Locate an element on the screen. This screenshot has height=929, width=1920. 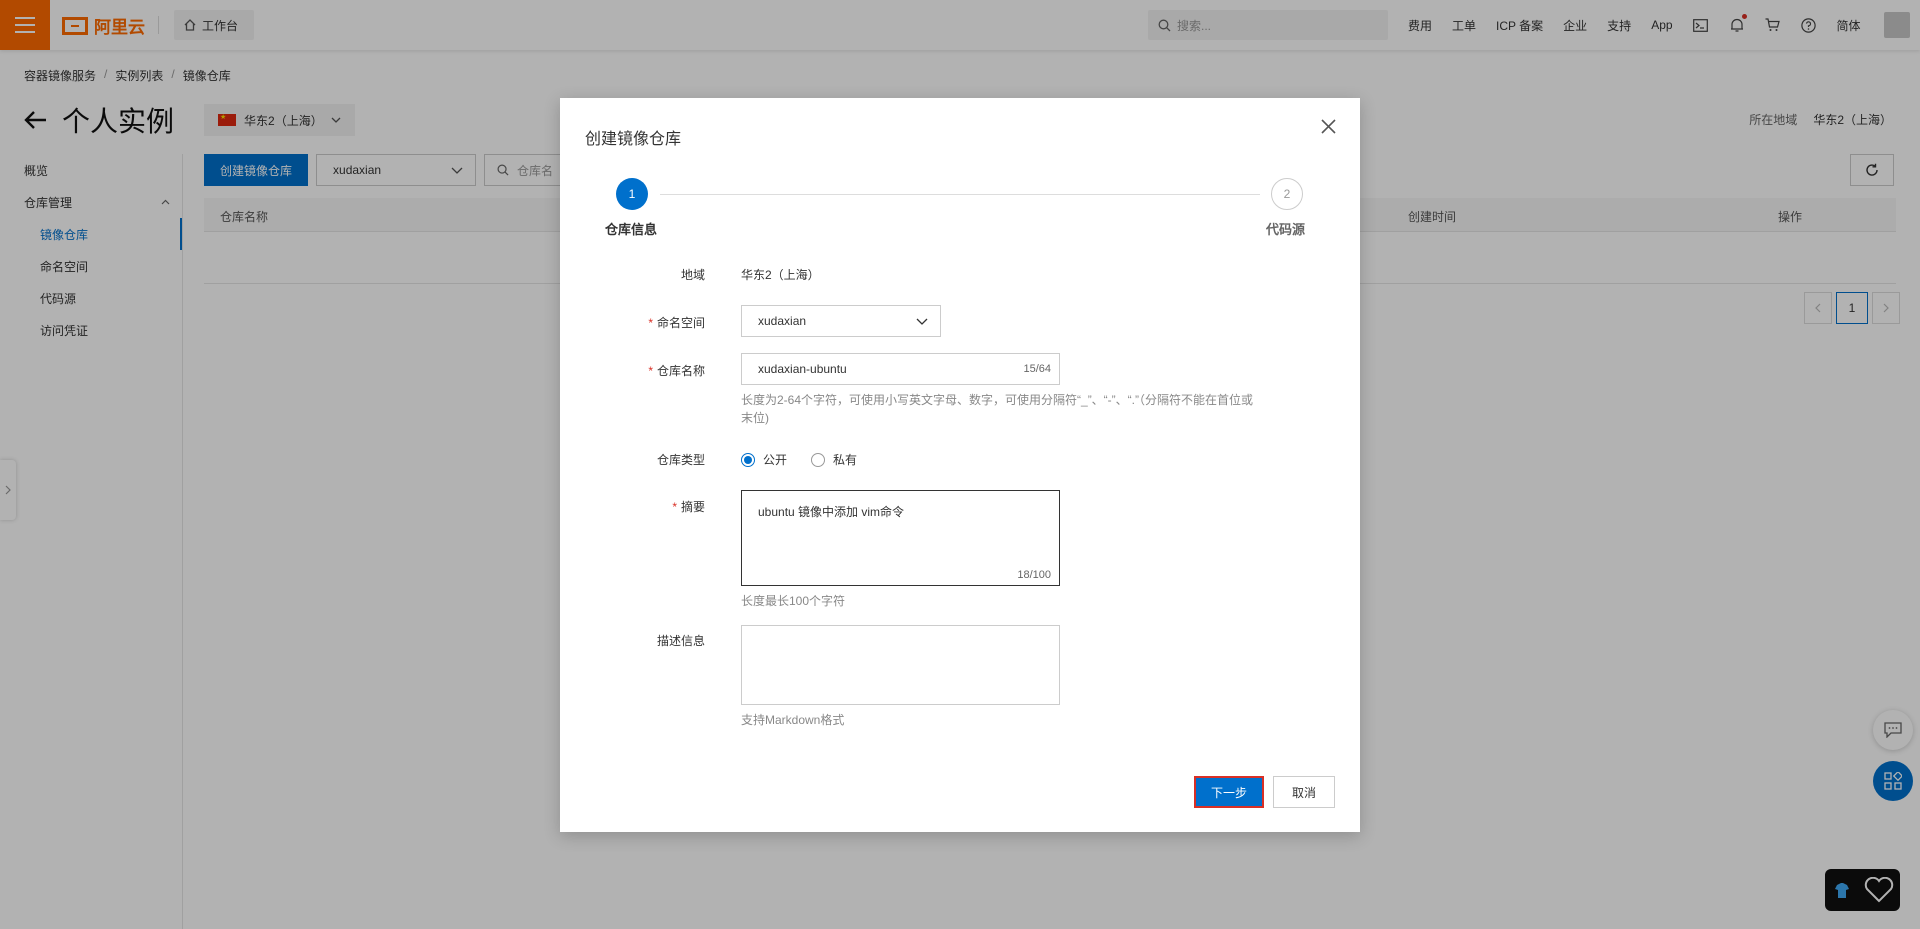
close-icon is located at coordinates (1328, 126).